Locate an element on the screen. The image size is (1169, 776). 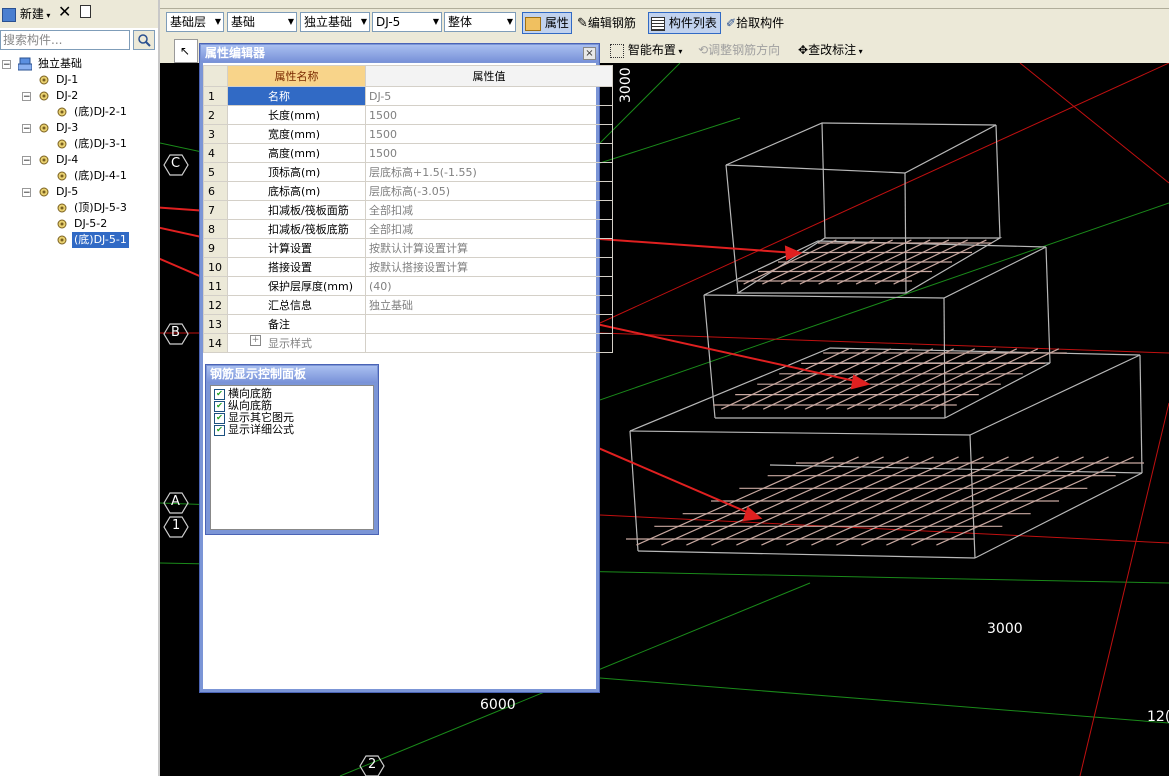
modify-annotation-button: ✥查改标注 ▾ is located at coordinates (830, 50).